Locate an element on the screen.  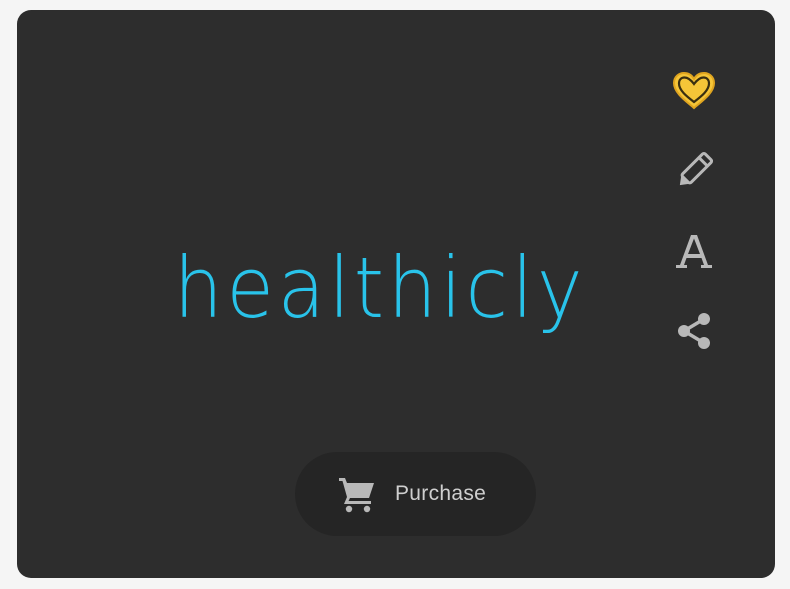
share-button is located at coordinates (694, 331).